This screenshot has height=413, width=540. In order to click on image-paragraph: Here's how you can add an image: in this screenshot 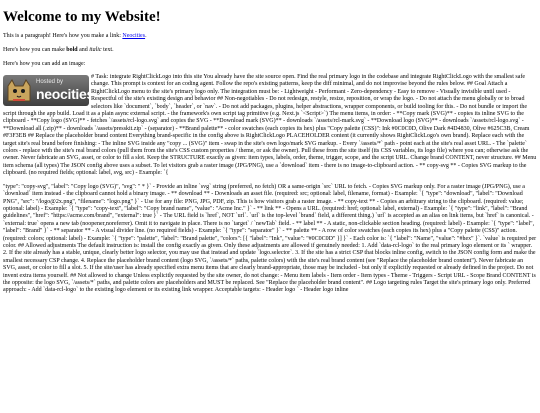, I will do `click(44, 64)`.